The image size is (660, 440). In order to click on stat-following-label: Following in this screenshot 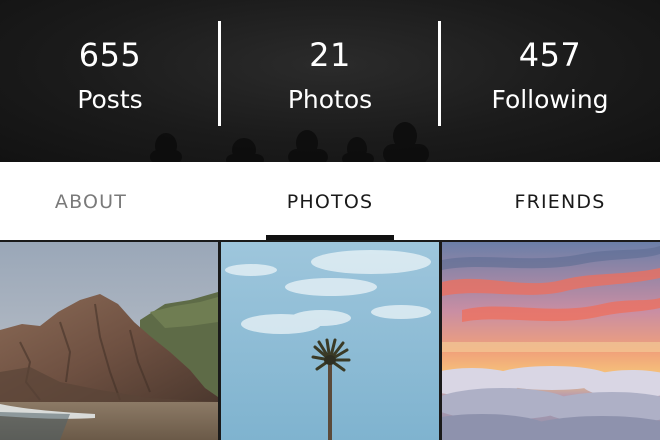, I will do `click(550, 99)`.